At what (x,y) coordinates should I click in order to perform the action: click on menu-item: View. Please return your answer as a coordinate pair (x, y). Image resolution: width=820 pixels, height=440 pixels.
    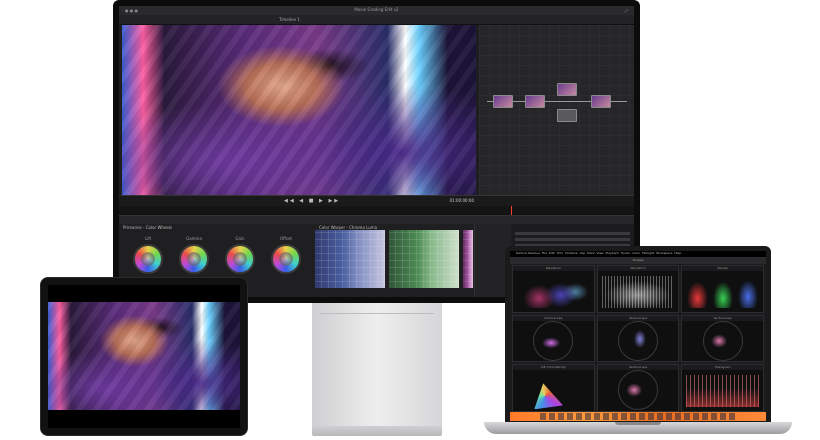
    Looking at the image, I should click on (600, 253).